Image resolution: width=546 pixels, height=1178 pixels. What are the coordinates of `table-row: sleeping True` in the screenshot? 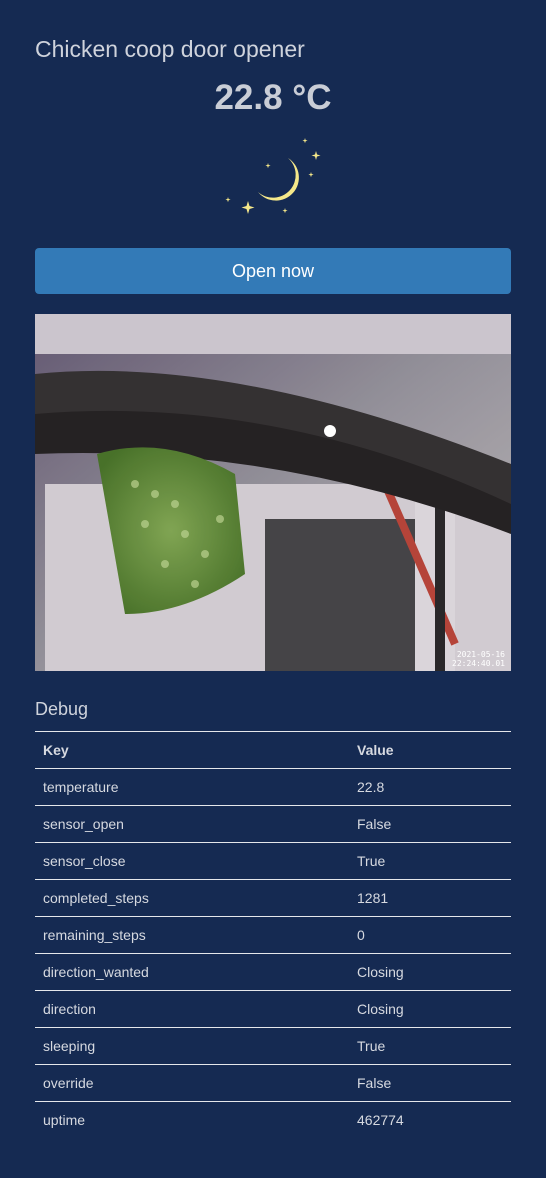 It's located at (273, 1046).